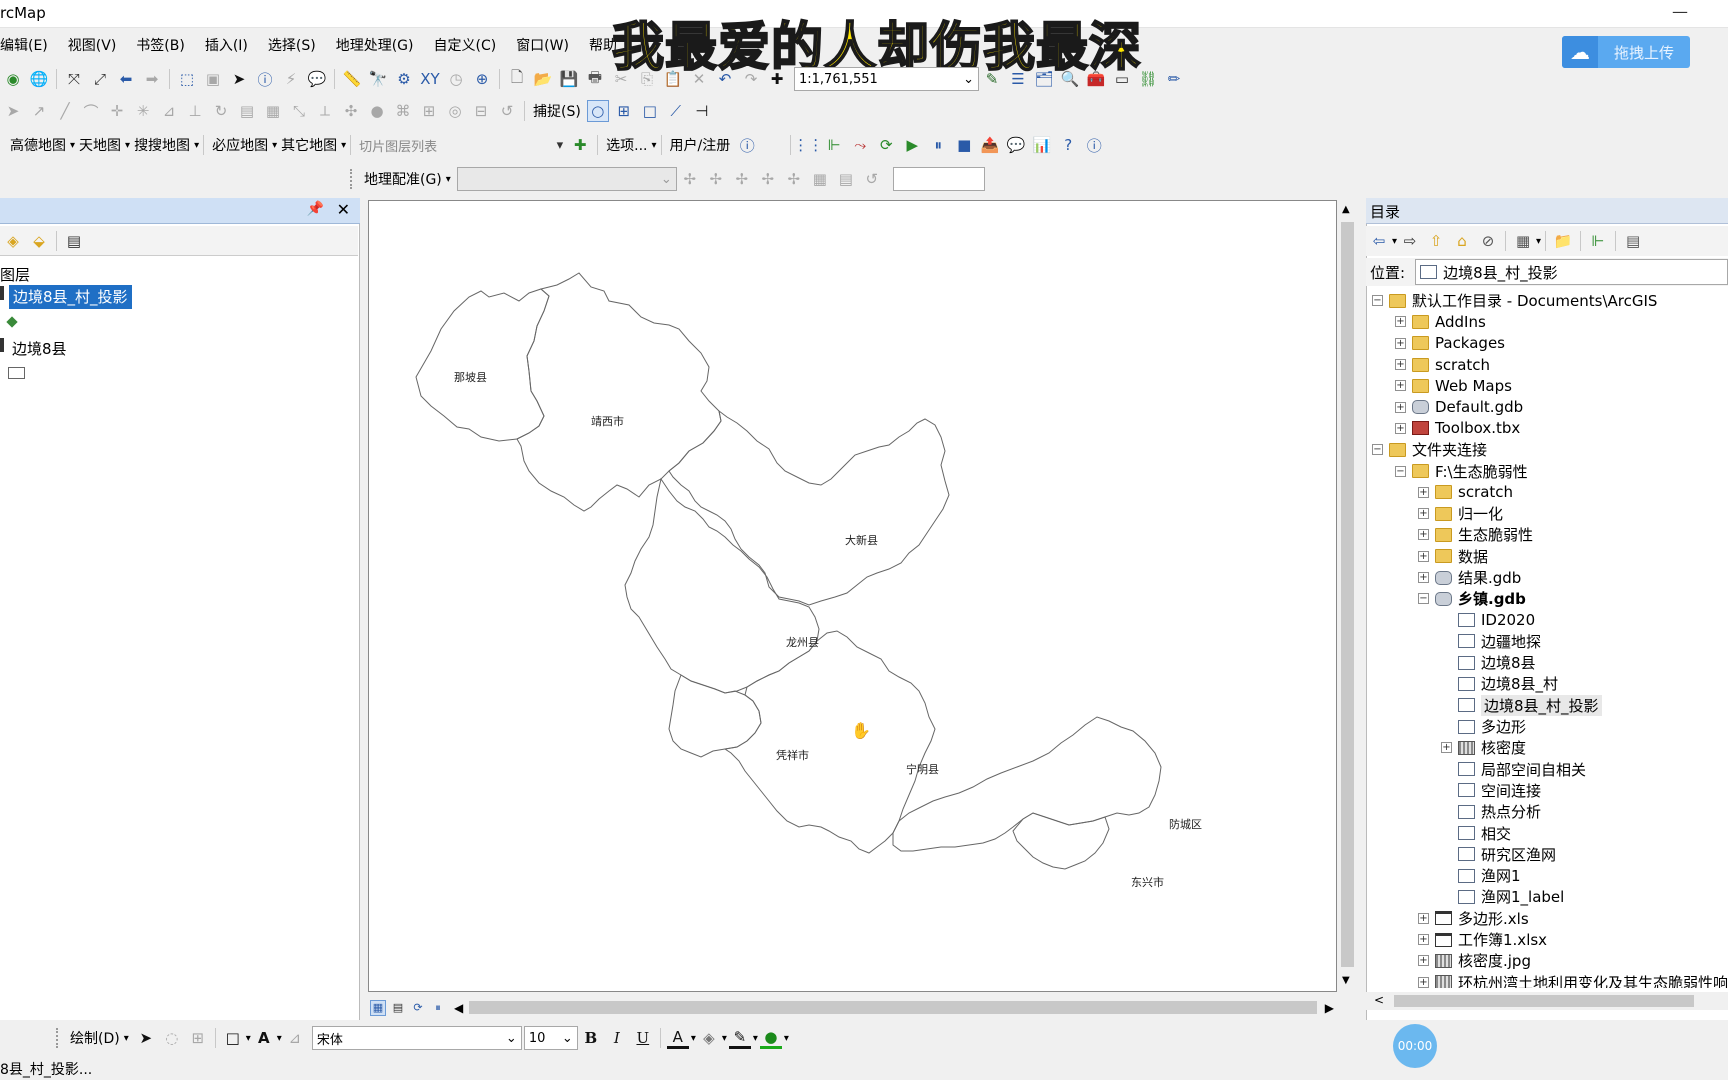 This screenshot has height=1080, width=1728. What do you see at coordinates (39, 348) in the screenshot?
I see `layer-border-counties: 边境8县` at bounding box center [39, 348].